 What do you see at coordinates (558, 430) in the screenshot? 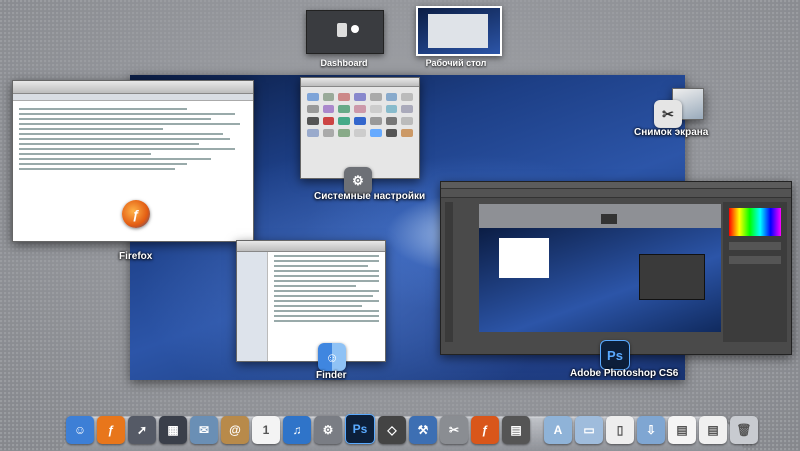
I see `applications-folder-icon: A` at bounding box center [558, 430].